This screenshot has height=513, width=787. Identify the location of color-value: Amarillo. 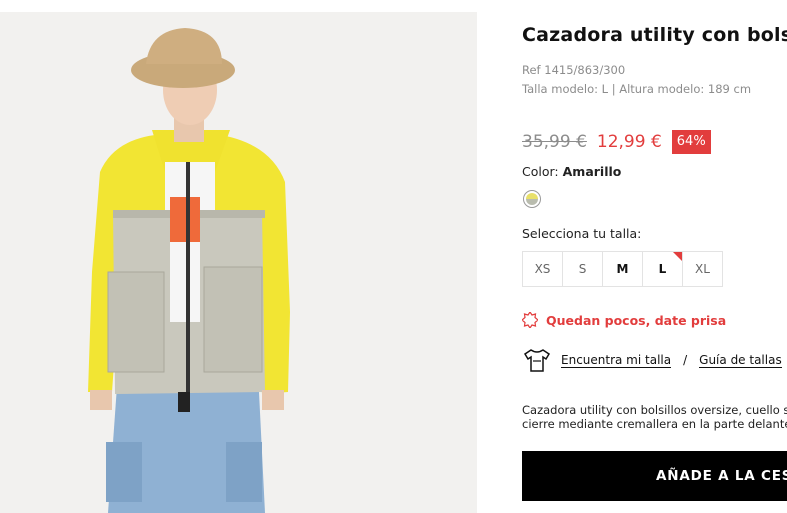
(592, 171).